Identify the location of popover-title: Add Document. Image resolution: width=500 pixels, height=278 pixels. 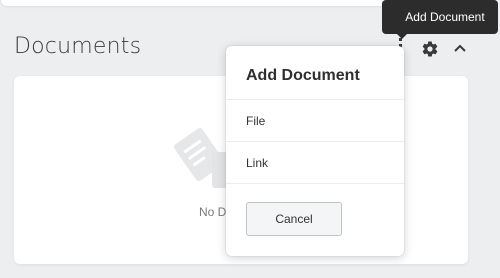
(303, 75).